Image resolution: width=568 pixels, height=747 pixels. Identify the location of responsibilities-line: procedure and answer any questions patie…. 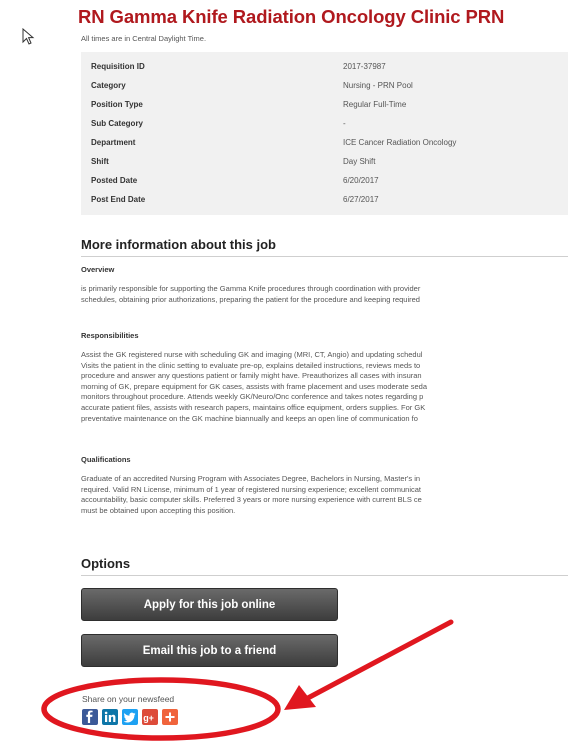
(251, 376).